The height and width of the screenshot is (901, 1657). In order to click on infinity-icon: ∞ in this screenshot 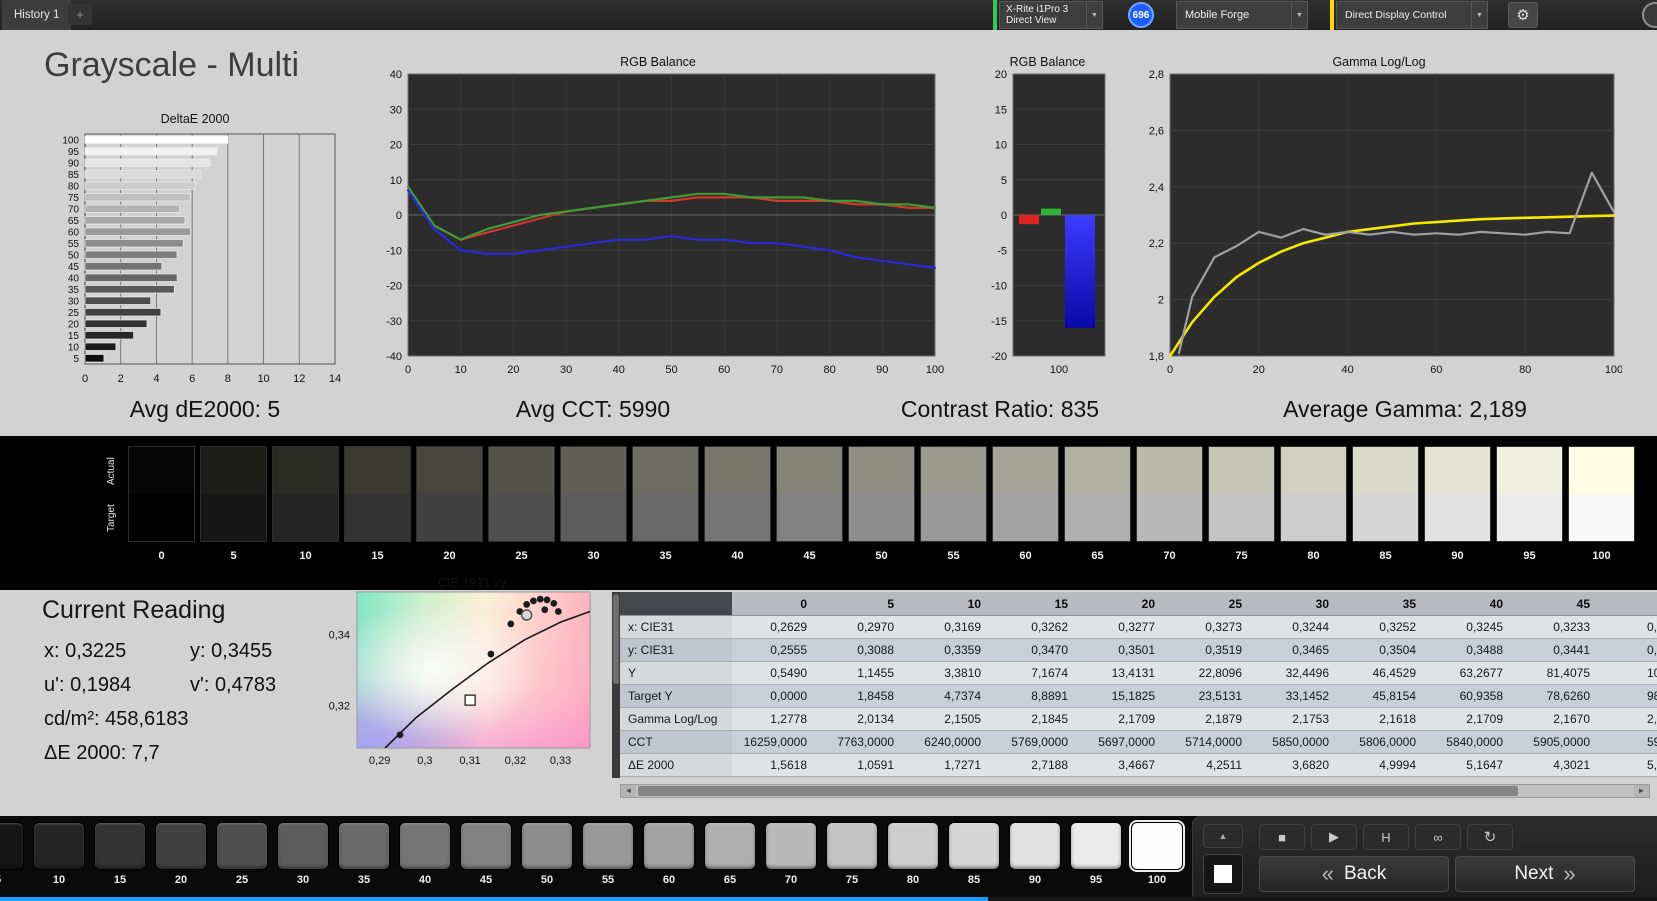, I will do `click(1438, 837)`.